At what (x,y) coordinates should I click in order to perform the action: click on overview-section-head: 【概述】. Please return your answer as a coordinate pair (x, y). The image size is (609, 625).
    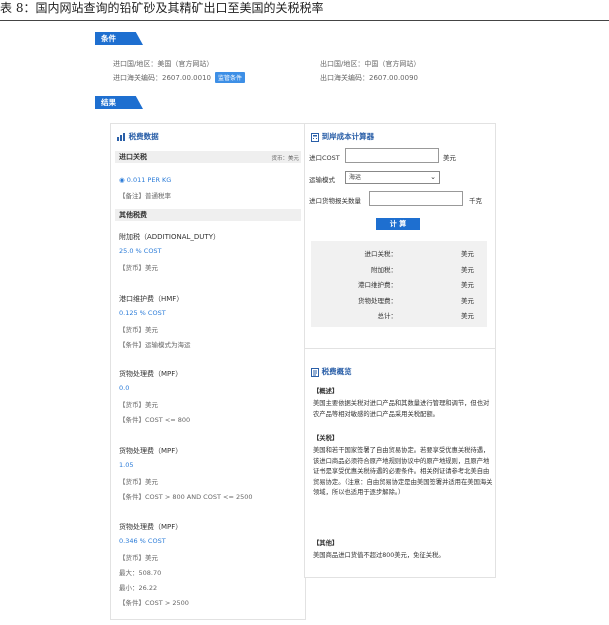
    Looking at the image, I should click on (326, 391).